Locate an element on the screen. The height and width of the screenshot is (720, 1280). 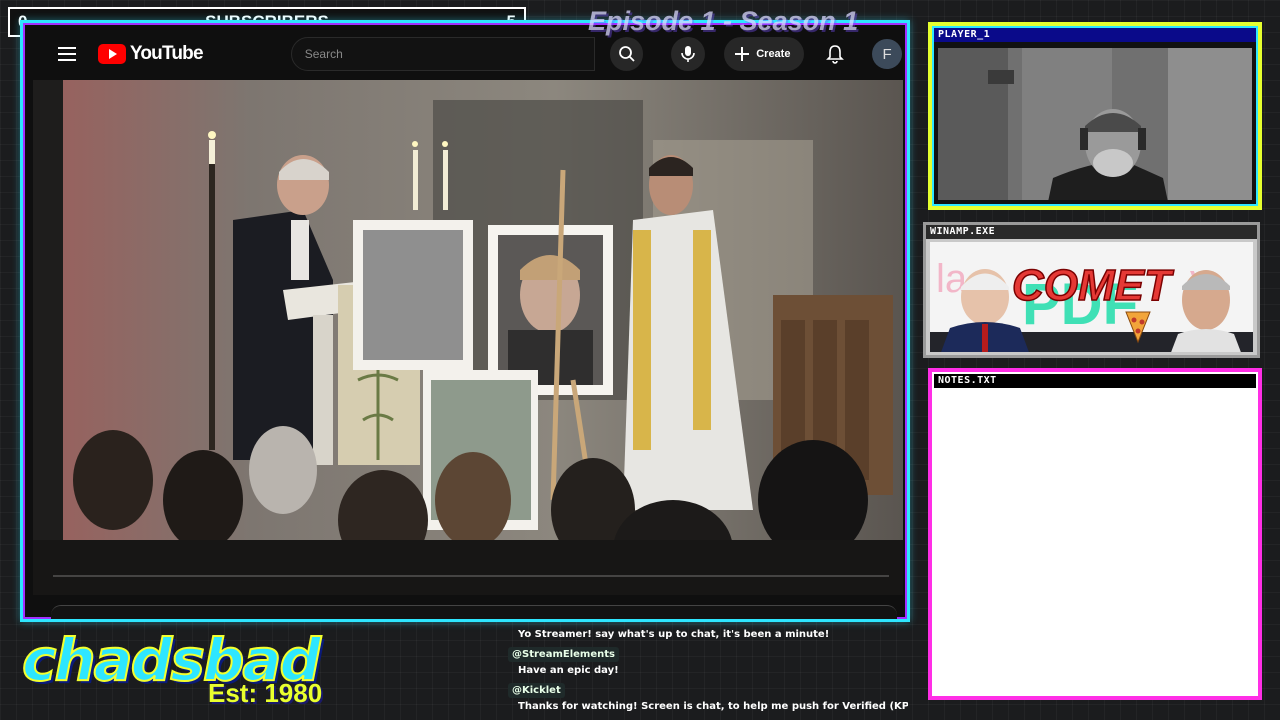
voice-search-button is located at coordinates (688, 54).